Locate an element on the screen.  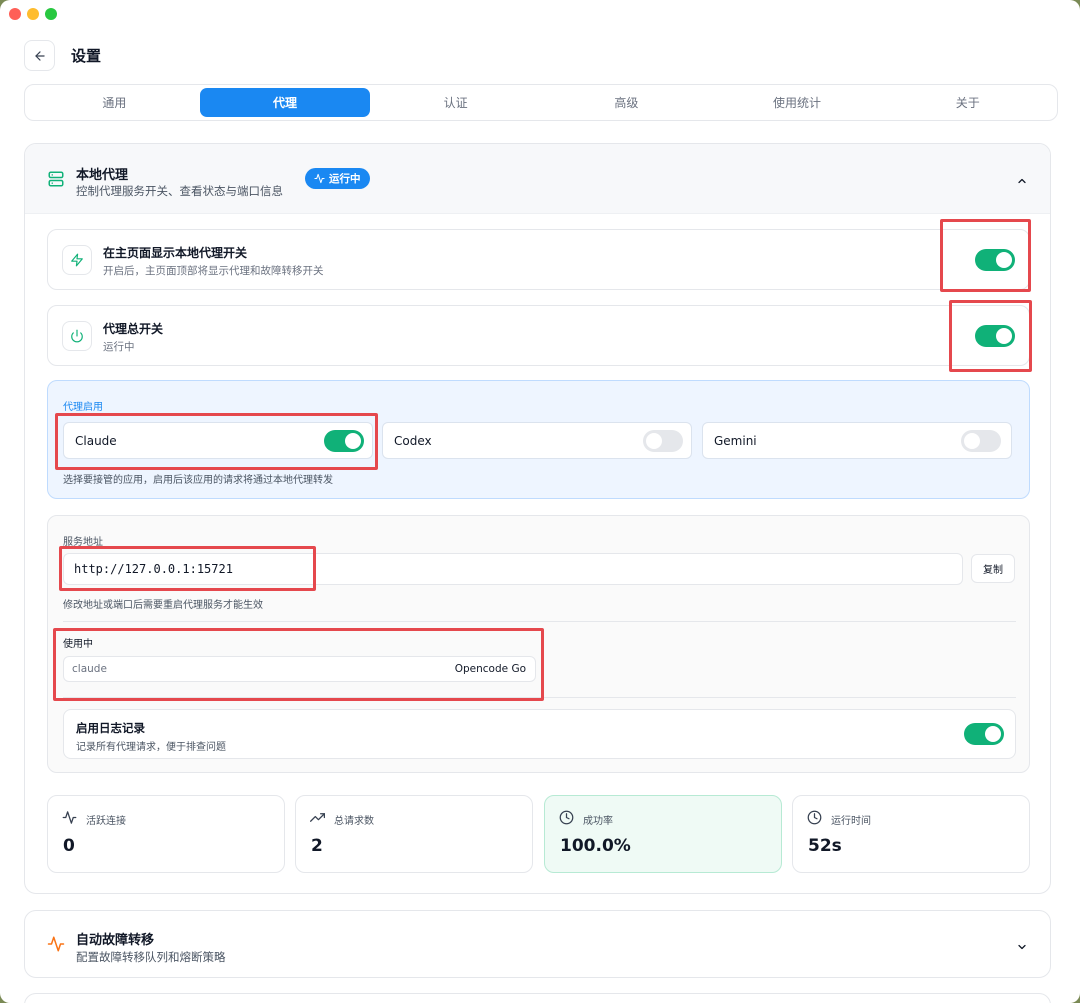
app-claude-name: Claude is located at coordinates (96, 441).